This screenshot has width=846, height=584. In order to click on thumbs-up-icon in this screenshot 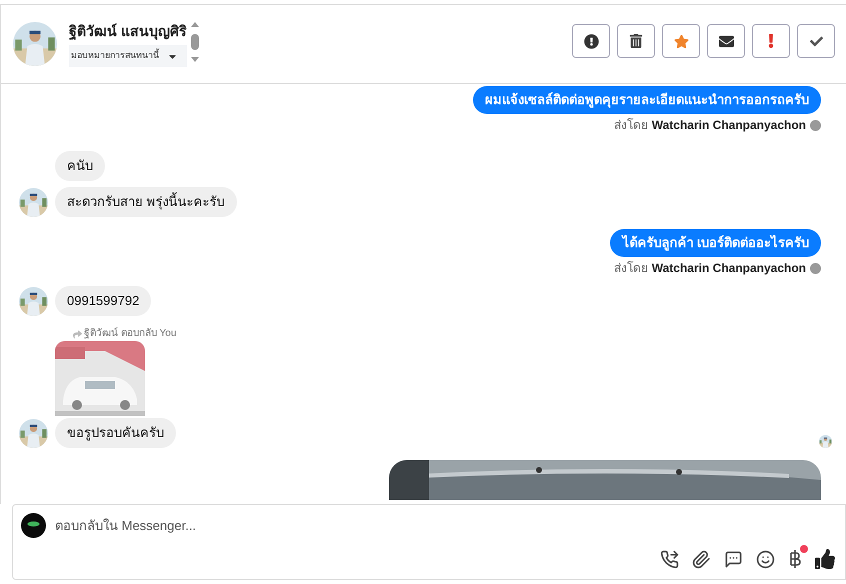, I will do `click(825, 559)`.